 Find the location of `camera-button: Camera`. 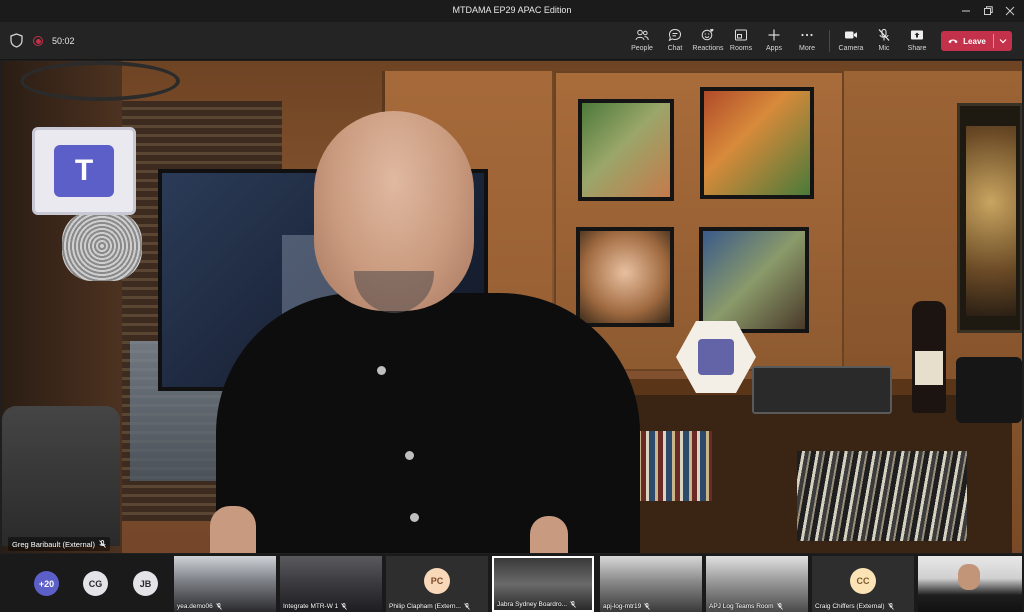

camera-button: Camera is located at coordinates (851, 41).